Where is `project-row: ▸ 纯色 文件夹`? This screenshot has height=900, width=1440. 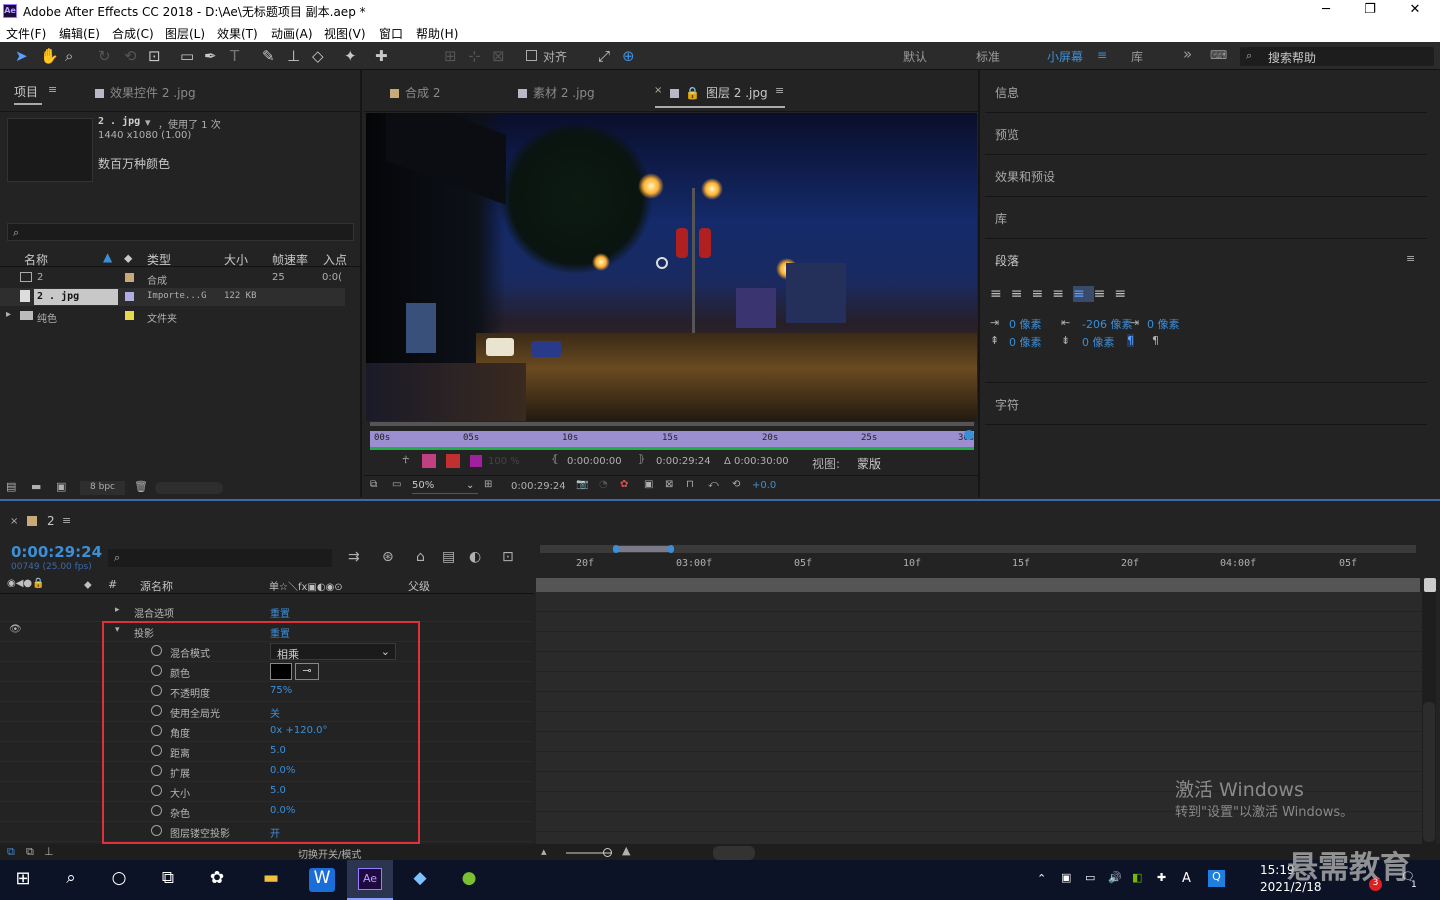 project-row: ▸ 纯色 文件夹 is located at coordinates (172, 316).